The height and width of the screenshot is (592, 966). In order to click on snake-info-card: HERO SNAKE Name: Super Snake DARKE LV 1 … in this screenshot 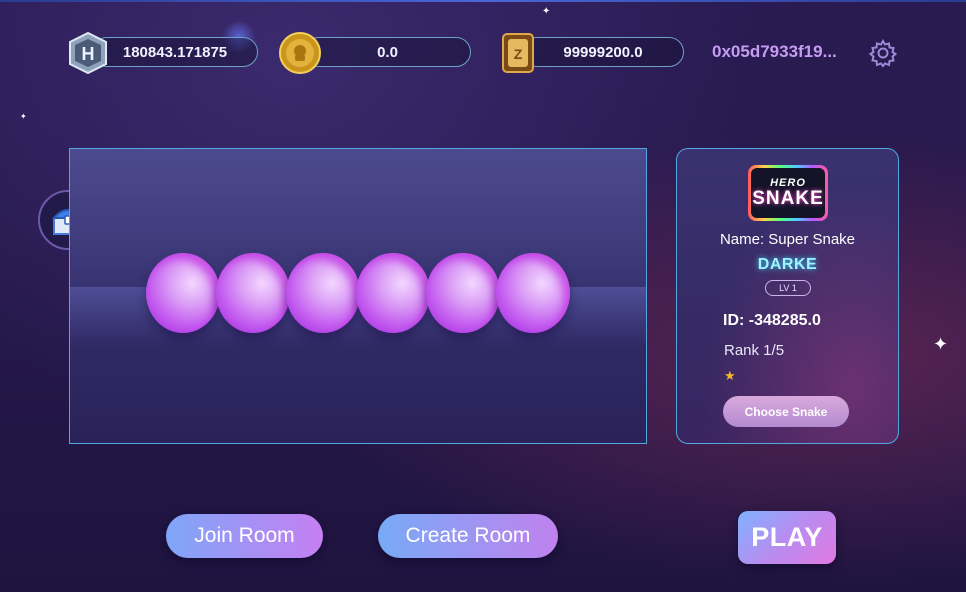, I will do `click(787, 296)`.